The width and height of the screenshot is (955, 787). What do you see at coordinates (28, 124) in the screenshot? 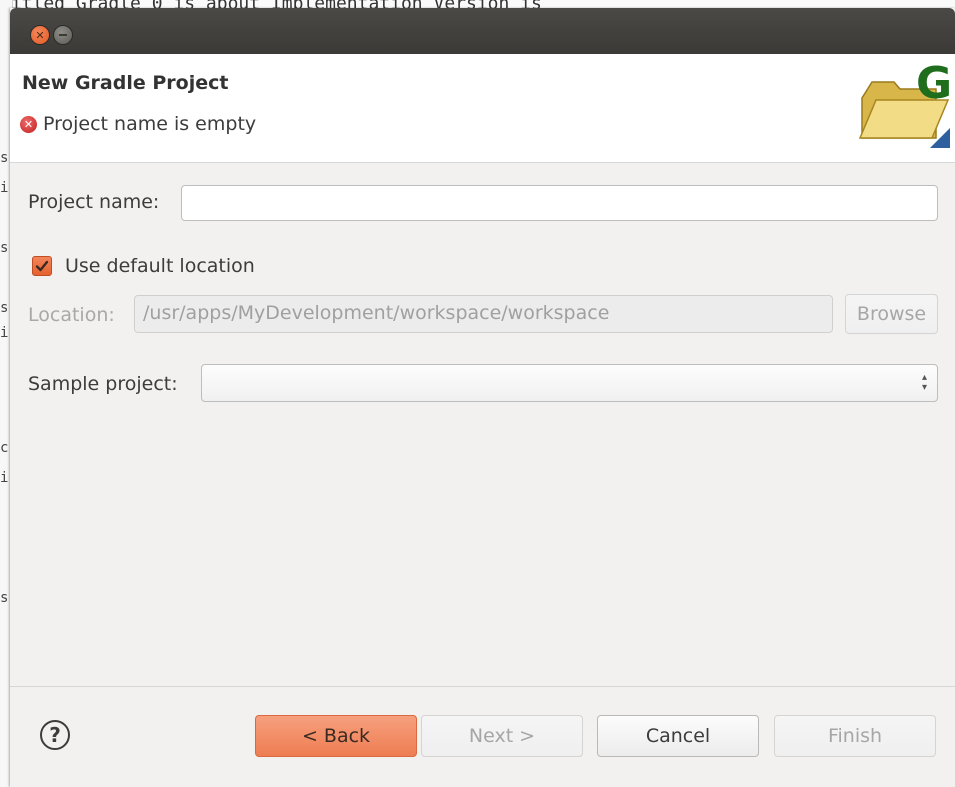
I see `error-icon: ✕` at bounding box center [28, 124].